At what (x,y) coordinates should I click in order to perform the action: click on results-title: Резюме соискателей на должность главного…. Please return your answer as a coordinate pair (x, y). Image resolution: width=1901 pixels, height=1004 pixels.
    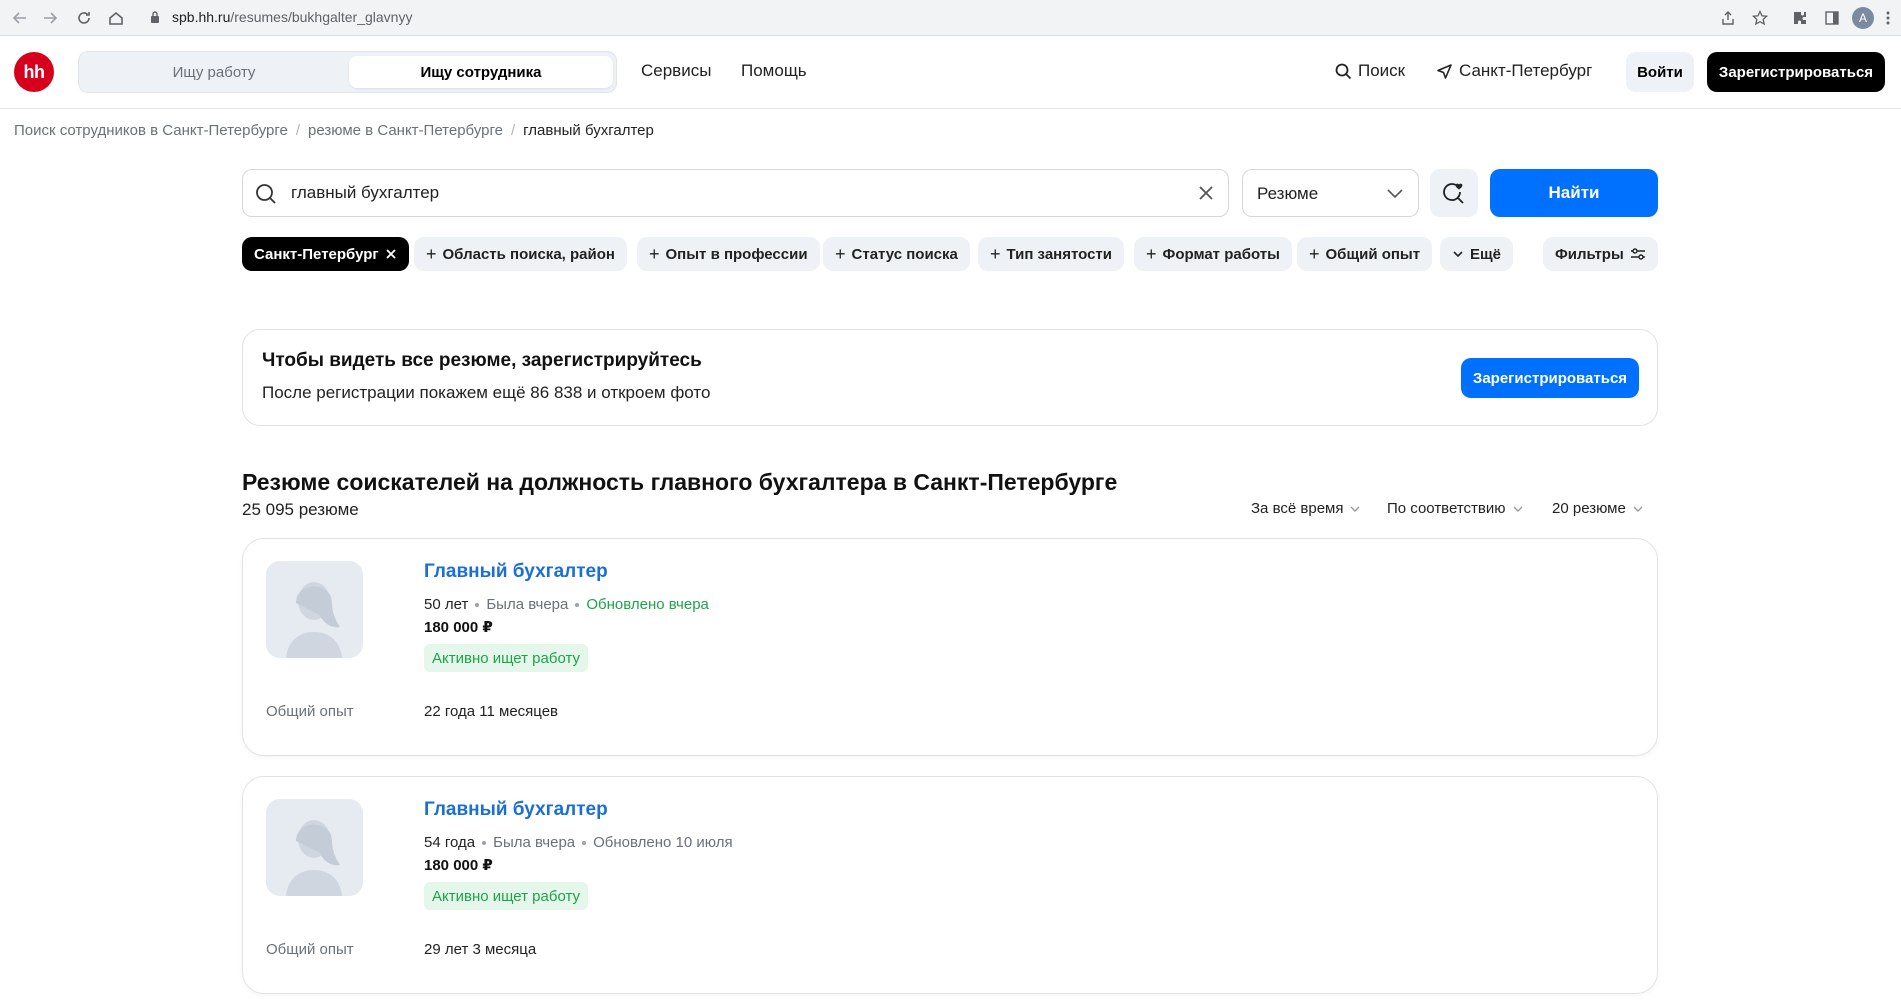
    Looking at the image, I should click on (680, 482).